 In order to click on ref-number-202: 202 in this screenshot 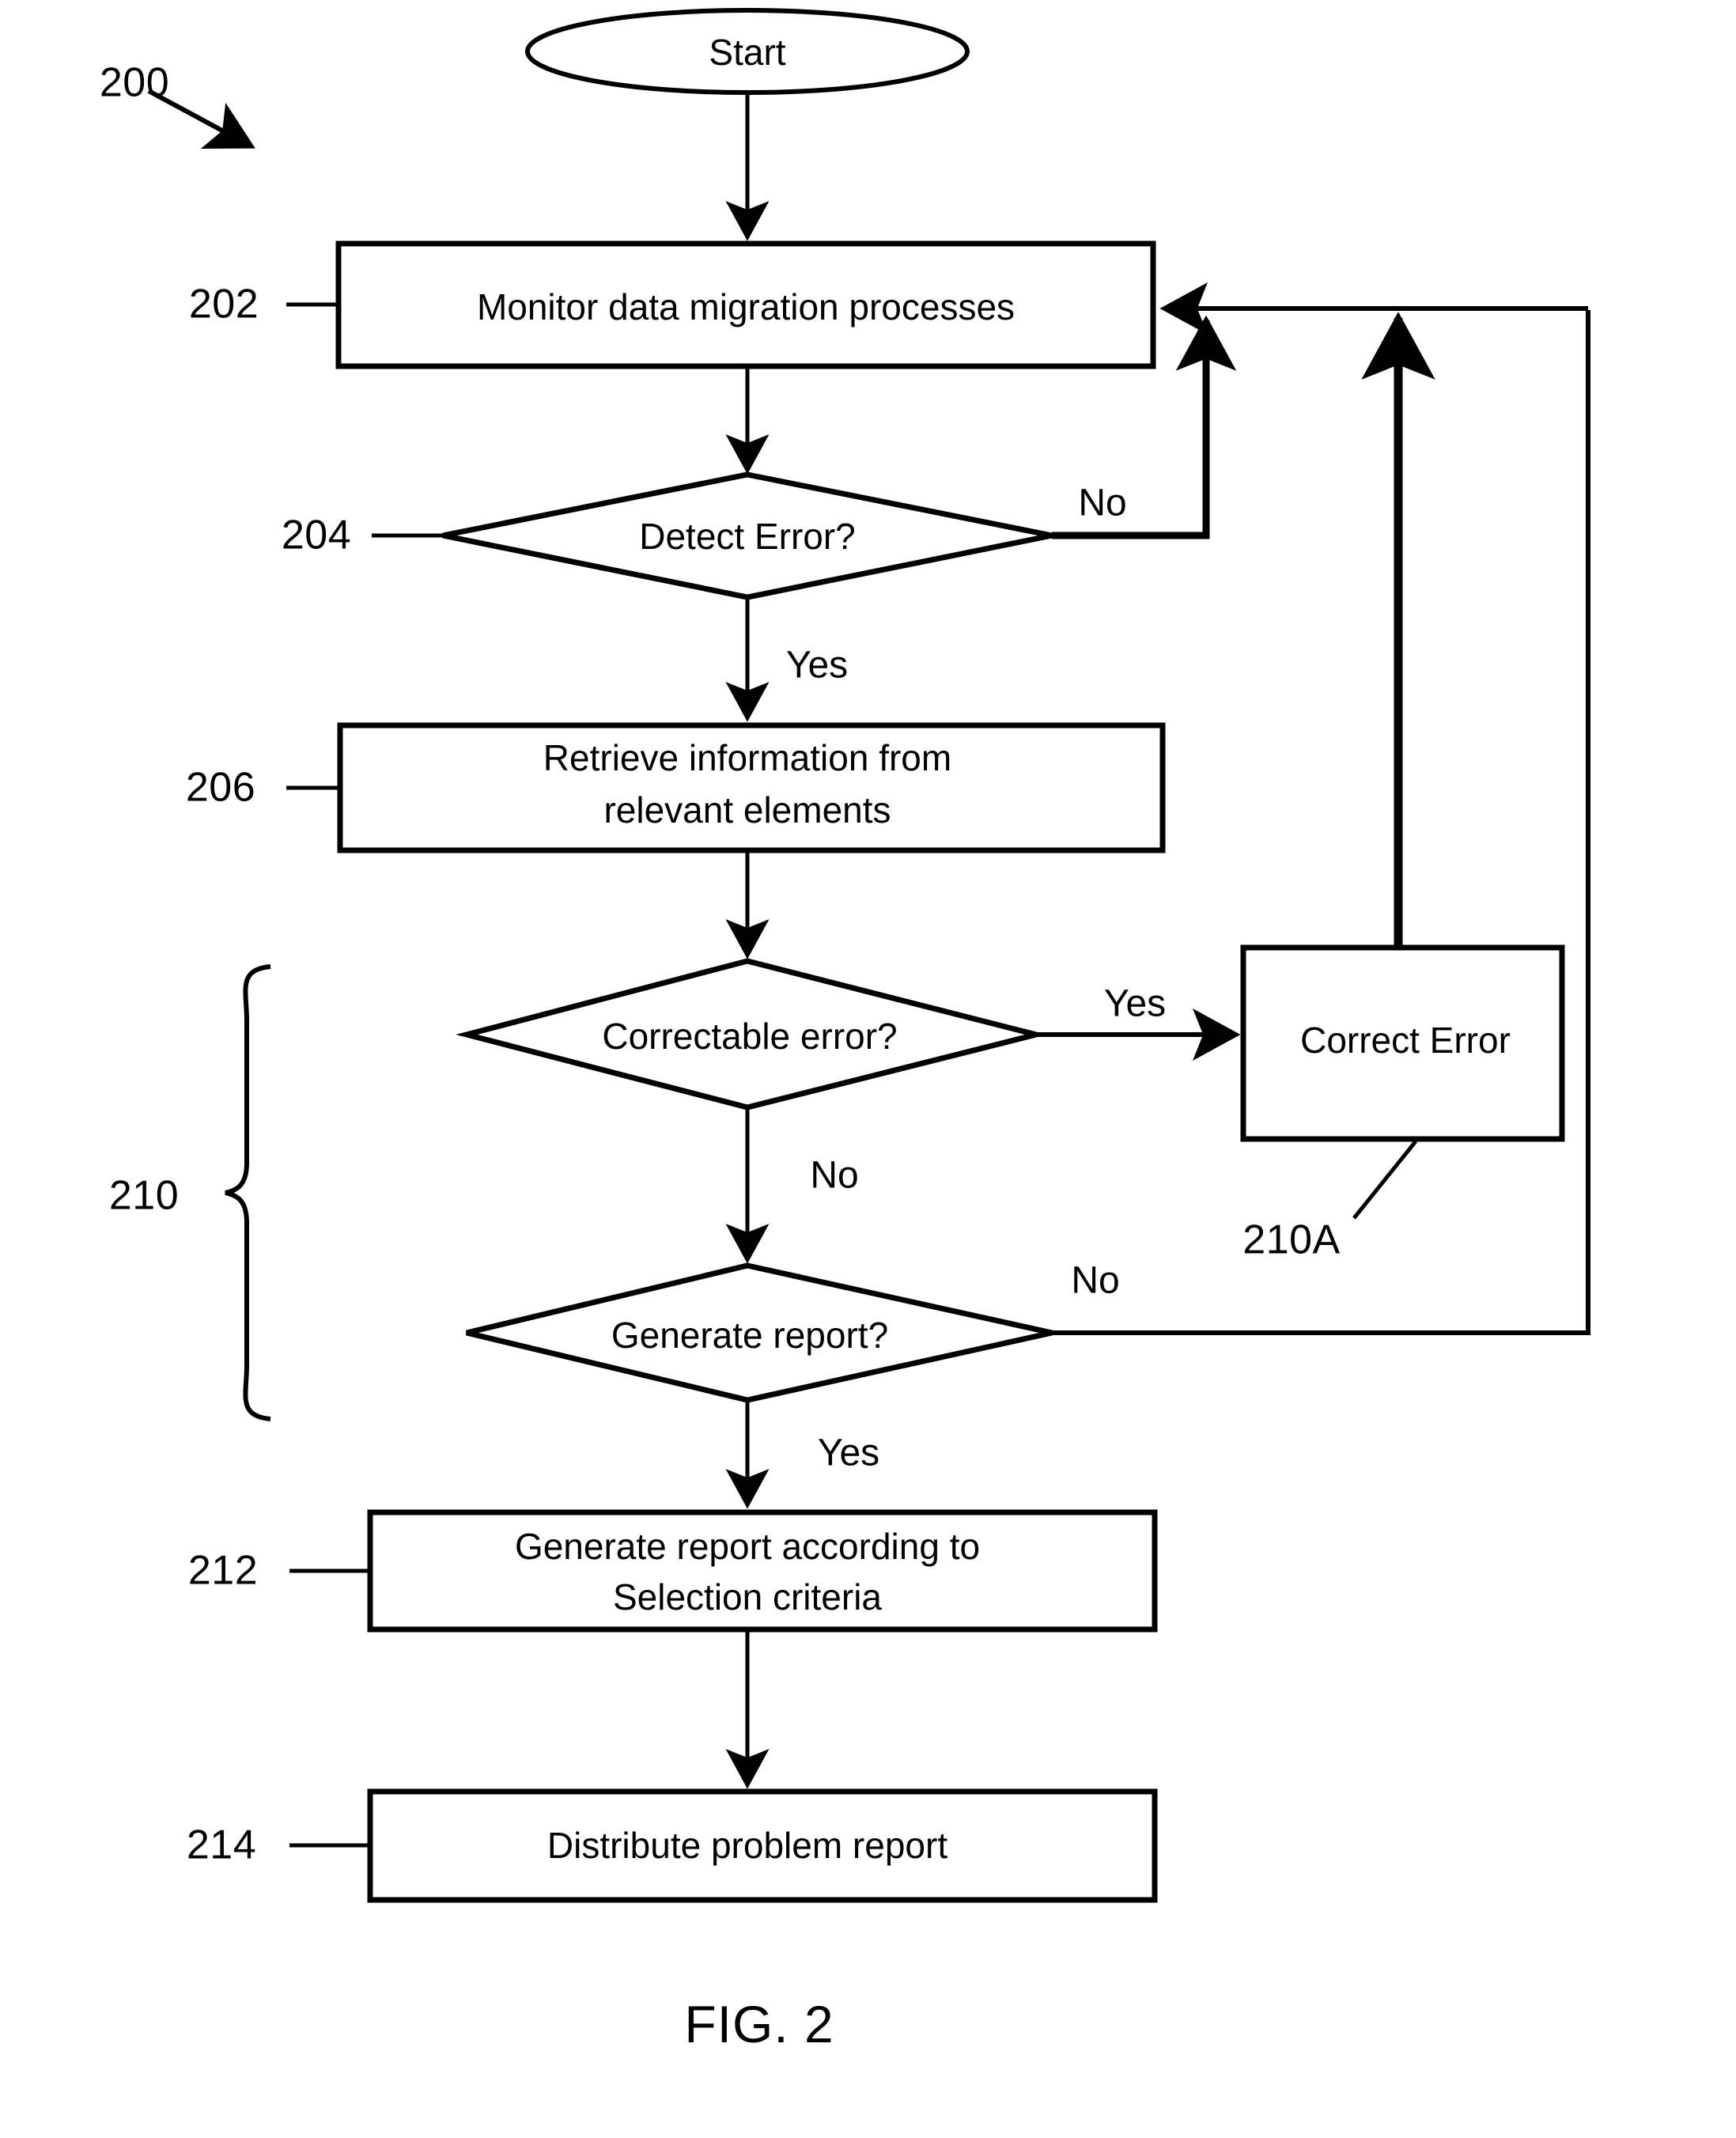, I will do `click(224, 304)`.